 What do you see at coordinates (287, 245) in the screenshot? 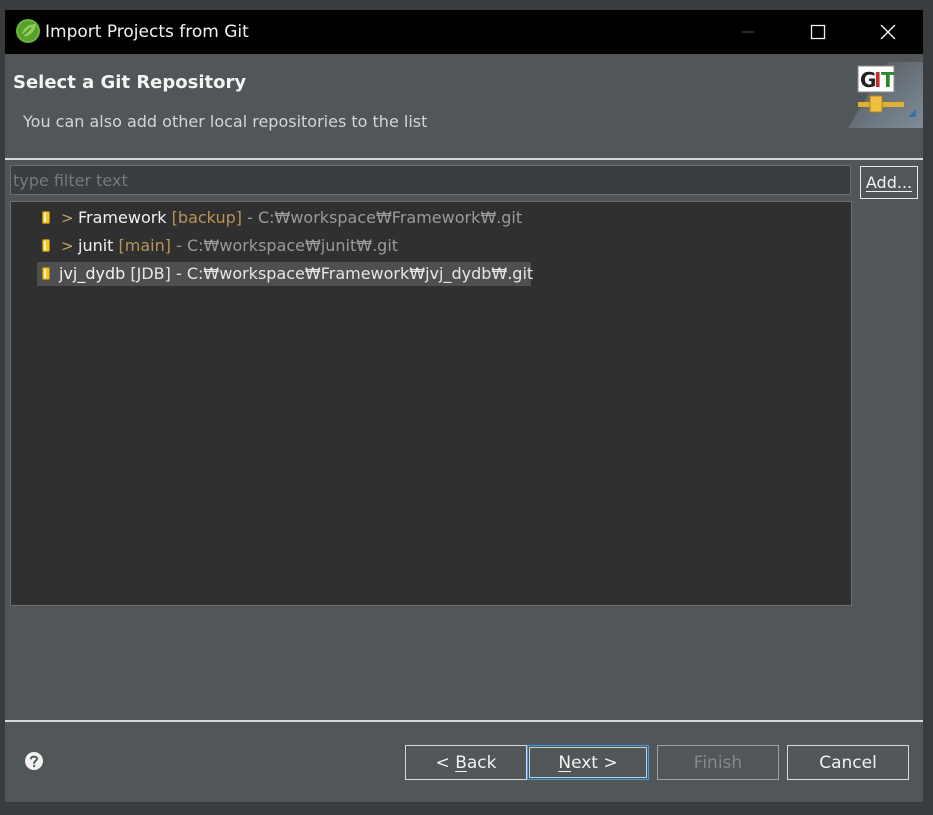
I see `repository-path: - C:₩workspace₩junit₩.git` at bounding box center [287, 245].